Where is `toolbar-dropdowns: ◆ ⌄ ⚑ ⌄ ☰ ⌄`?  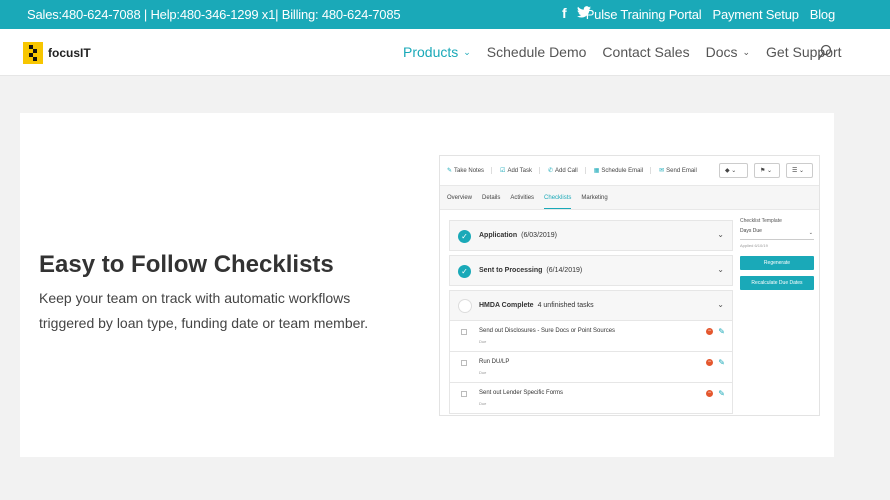 toolbar-dropdowns: ◆ ⌄ ⚑ ⌄ ☰ ⌄ is located at coordinates (766, 170).